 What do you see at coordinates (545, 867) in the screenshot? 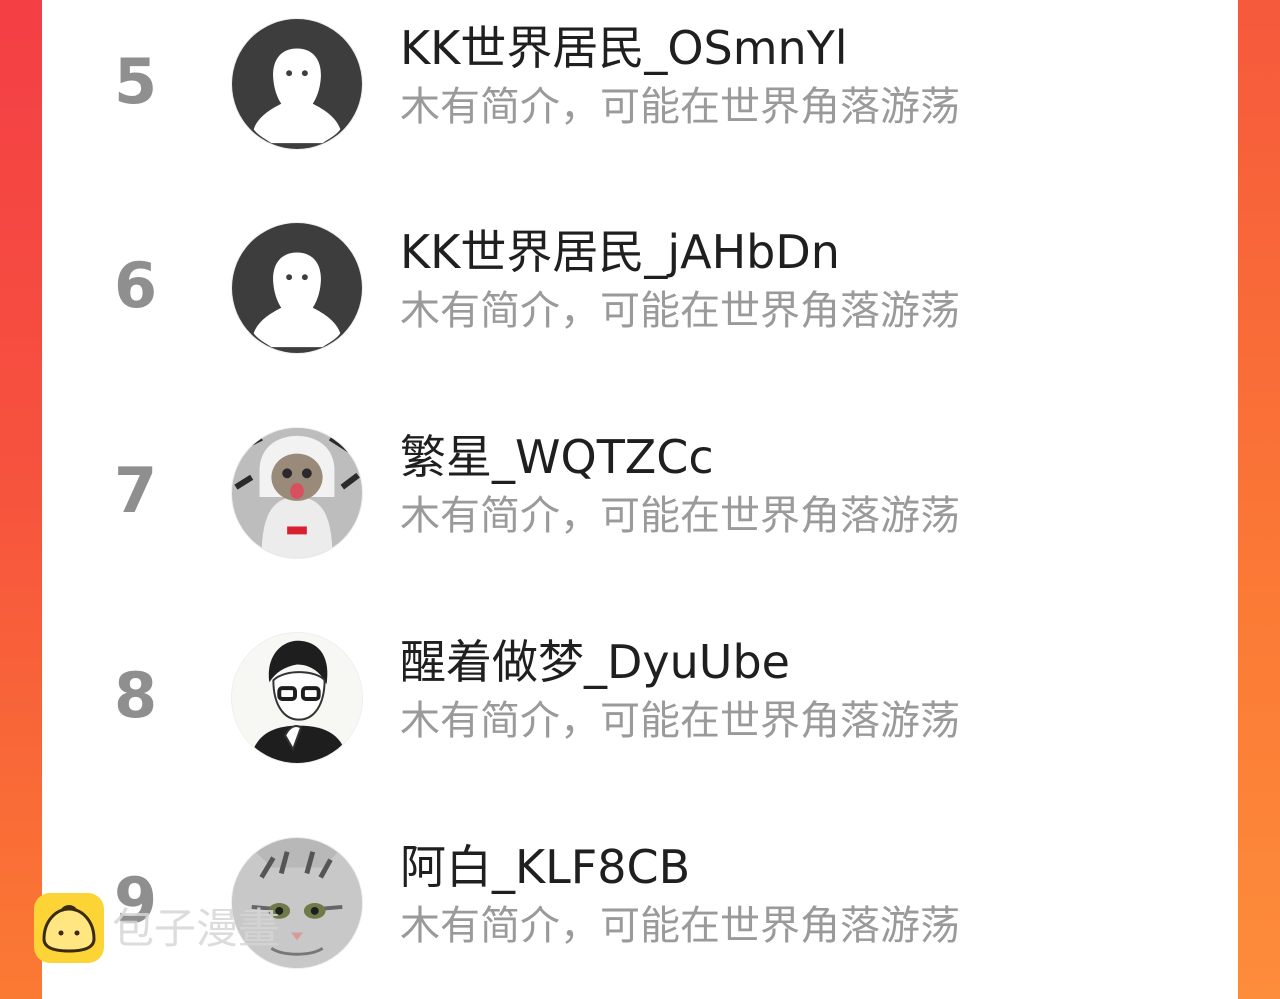
I see `user-name: 阿白_KLF8CB` at bounding box center [545, 867].